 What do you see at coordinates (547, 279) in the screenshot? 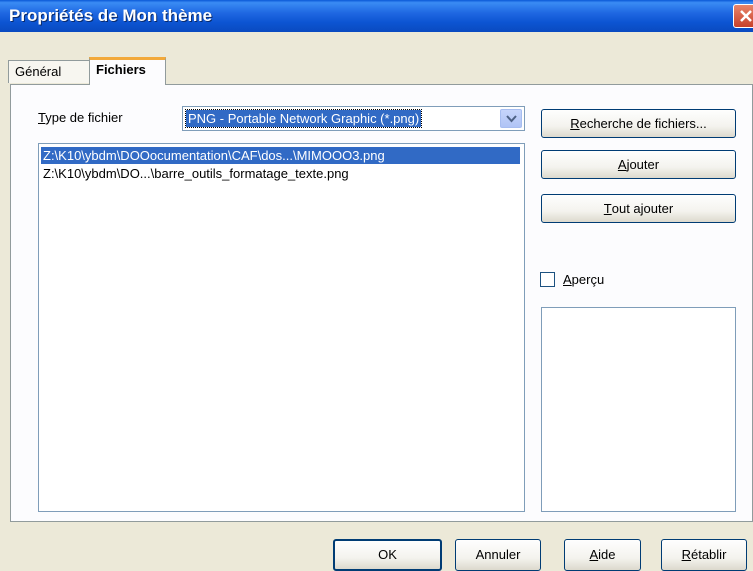
I see `preview-checkbox` at bounding box center [547, 279].